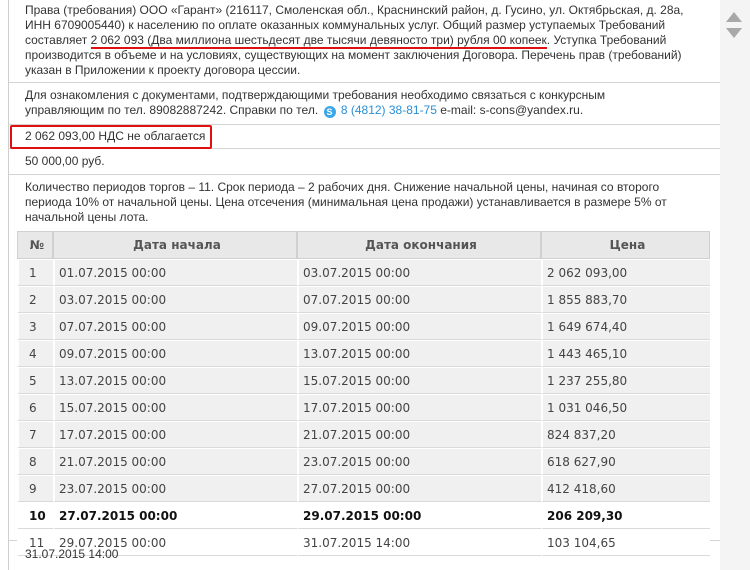 Image resolution: width=750 pixels, height=570 pixels. What do you see at coordinates (35, 326) in the screenshot?
I see `cell-number: 3` at bounding box center [35, 326].